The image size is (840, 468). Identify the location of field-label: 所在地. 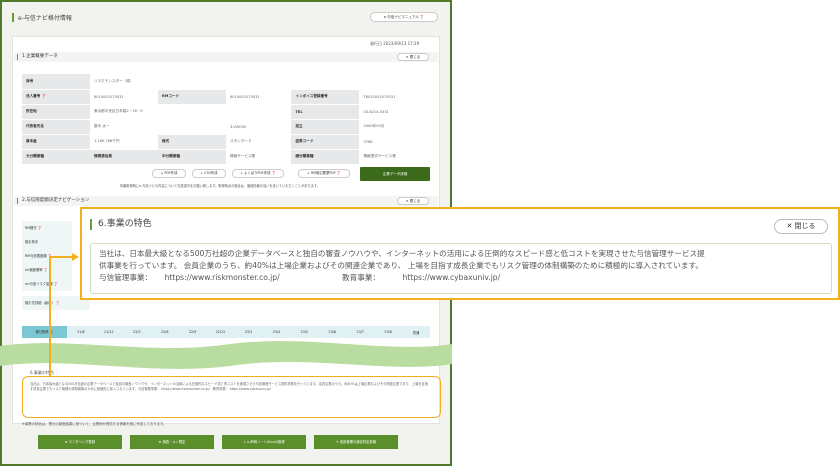
(56, 112).